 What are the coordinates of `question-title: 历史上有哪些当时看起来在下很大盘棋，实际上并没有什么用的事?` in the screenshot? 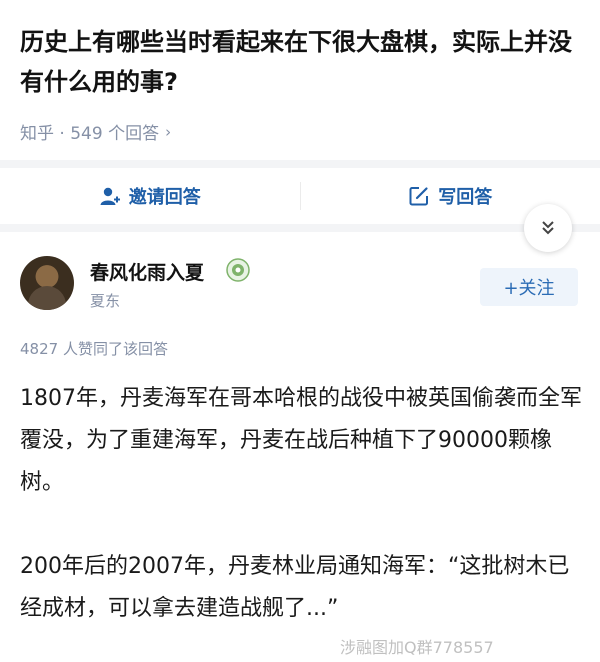 It's located at (301, 62).